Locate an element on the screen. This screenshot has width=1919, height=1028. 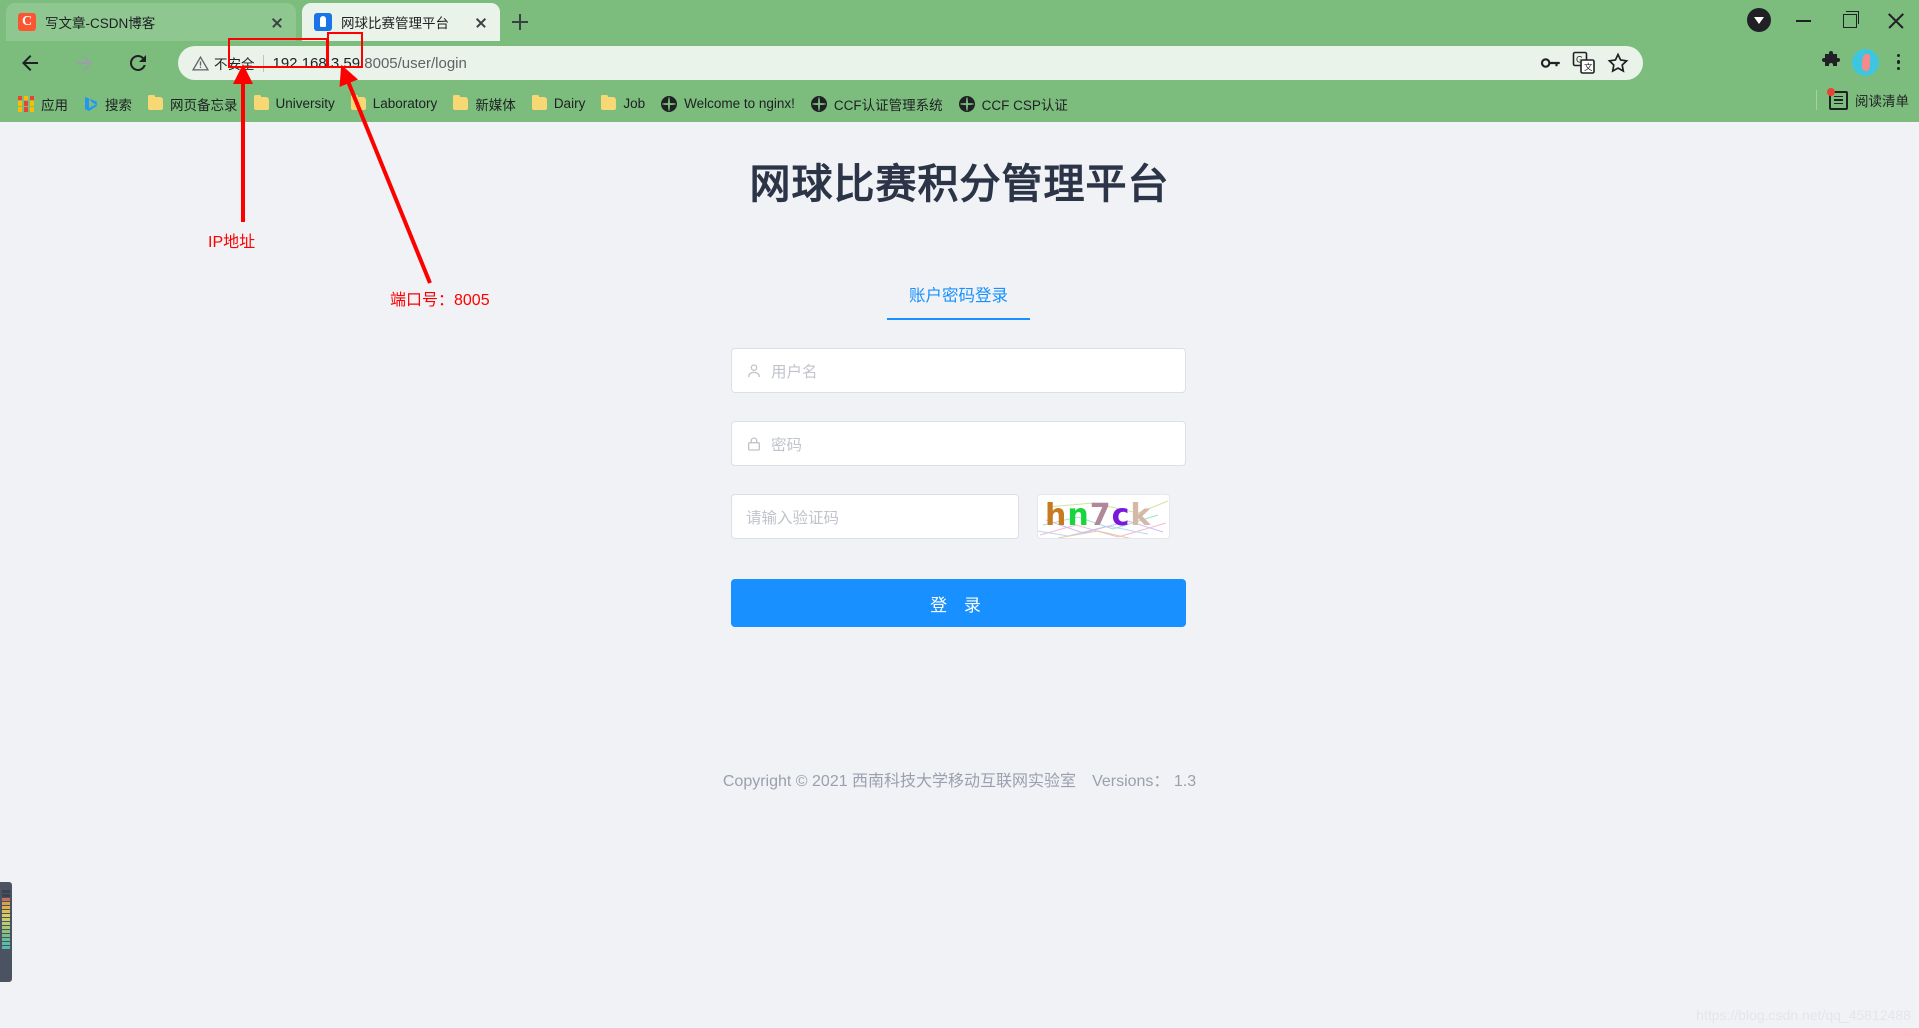
captcha-image: hn7ck is located at coordinates (1103, 516).